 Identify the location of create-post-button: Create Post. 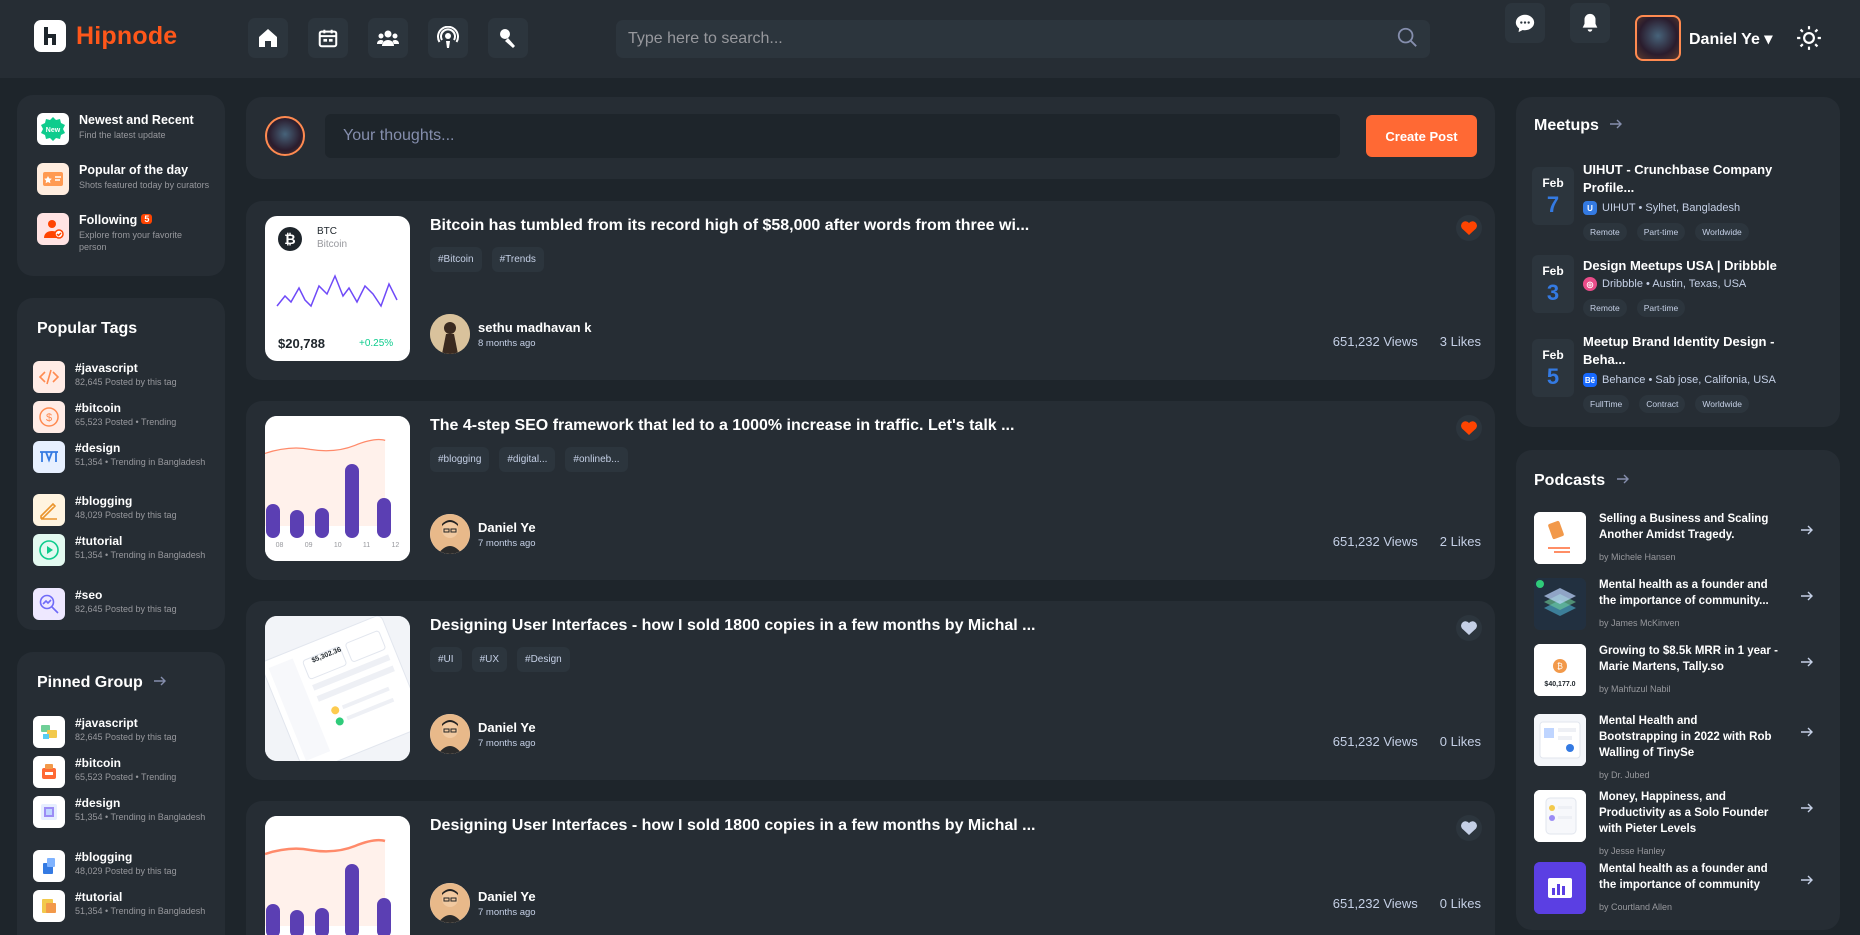
(1421, 136).